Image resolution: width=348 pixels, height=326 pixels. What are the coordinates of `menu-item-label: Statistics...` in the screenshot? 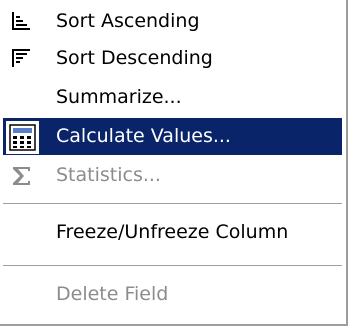 It's located at (108, 175).